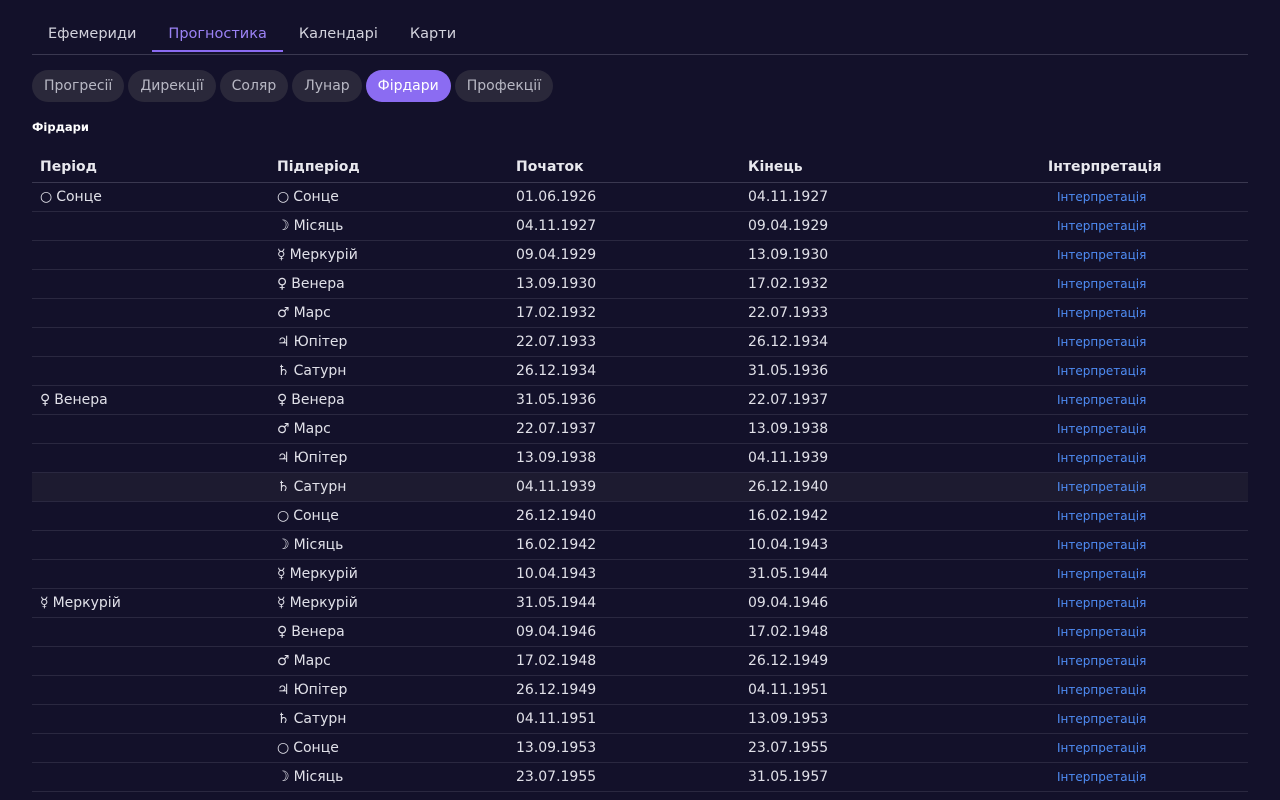 The height and width of the screenshot is (800, 1280). Describe the element at coordinates (172, 86) in the screenshot. I see `subtab-directions: Дирекції` at that location.